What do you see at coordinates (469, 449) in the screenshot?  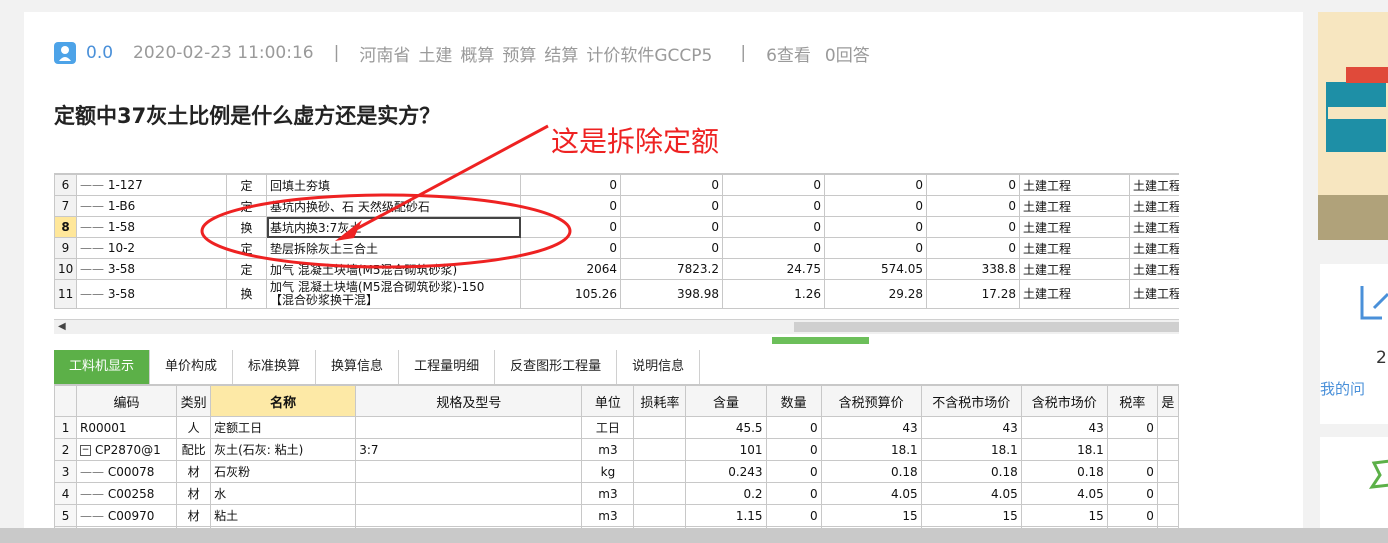 I see `material-spec: 3:7` at bounding box center [469, 449].